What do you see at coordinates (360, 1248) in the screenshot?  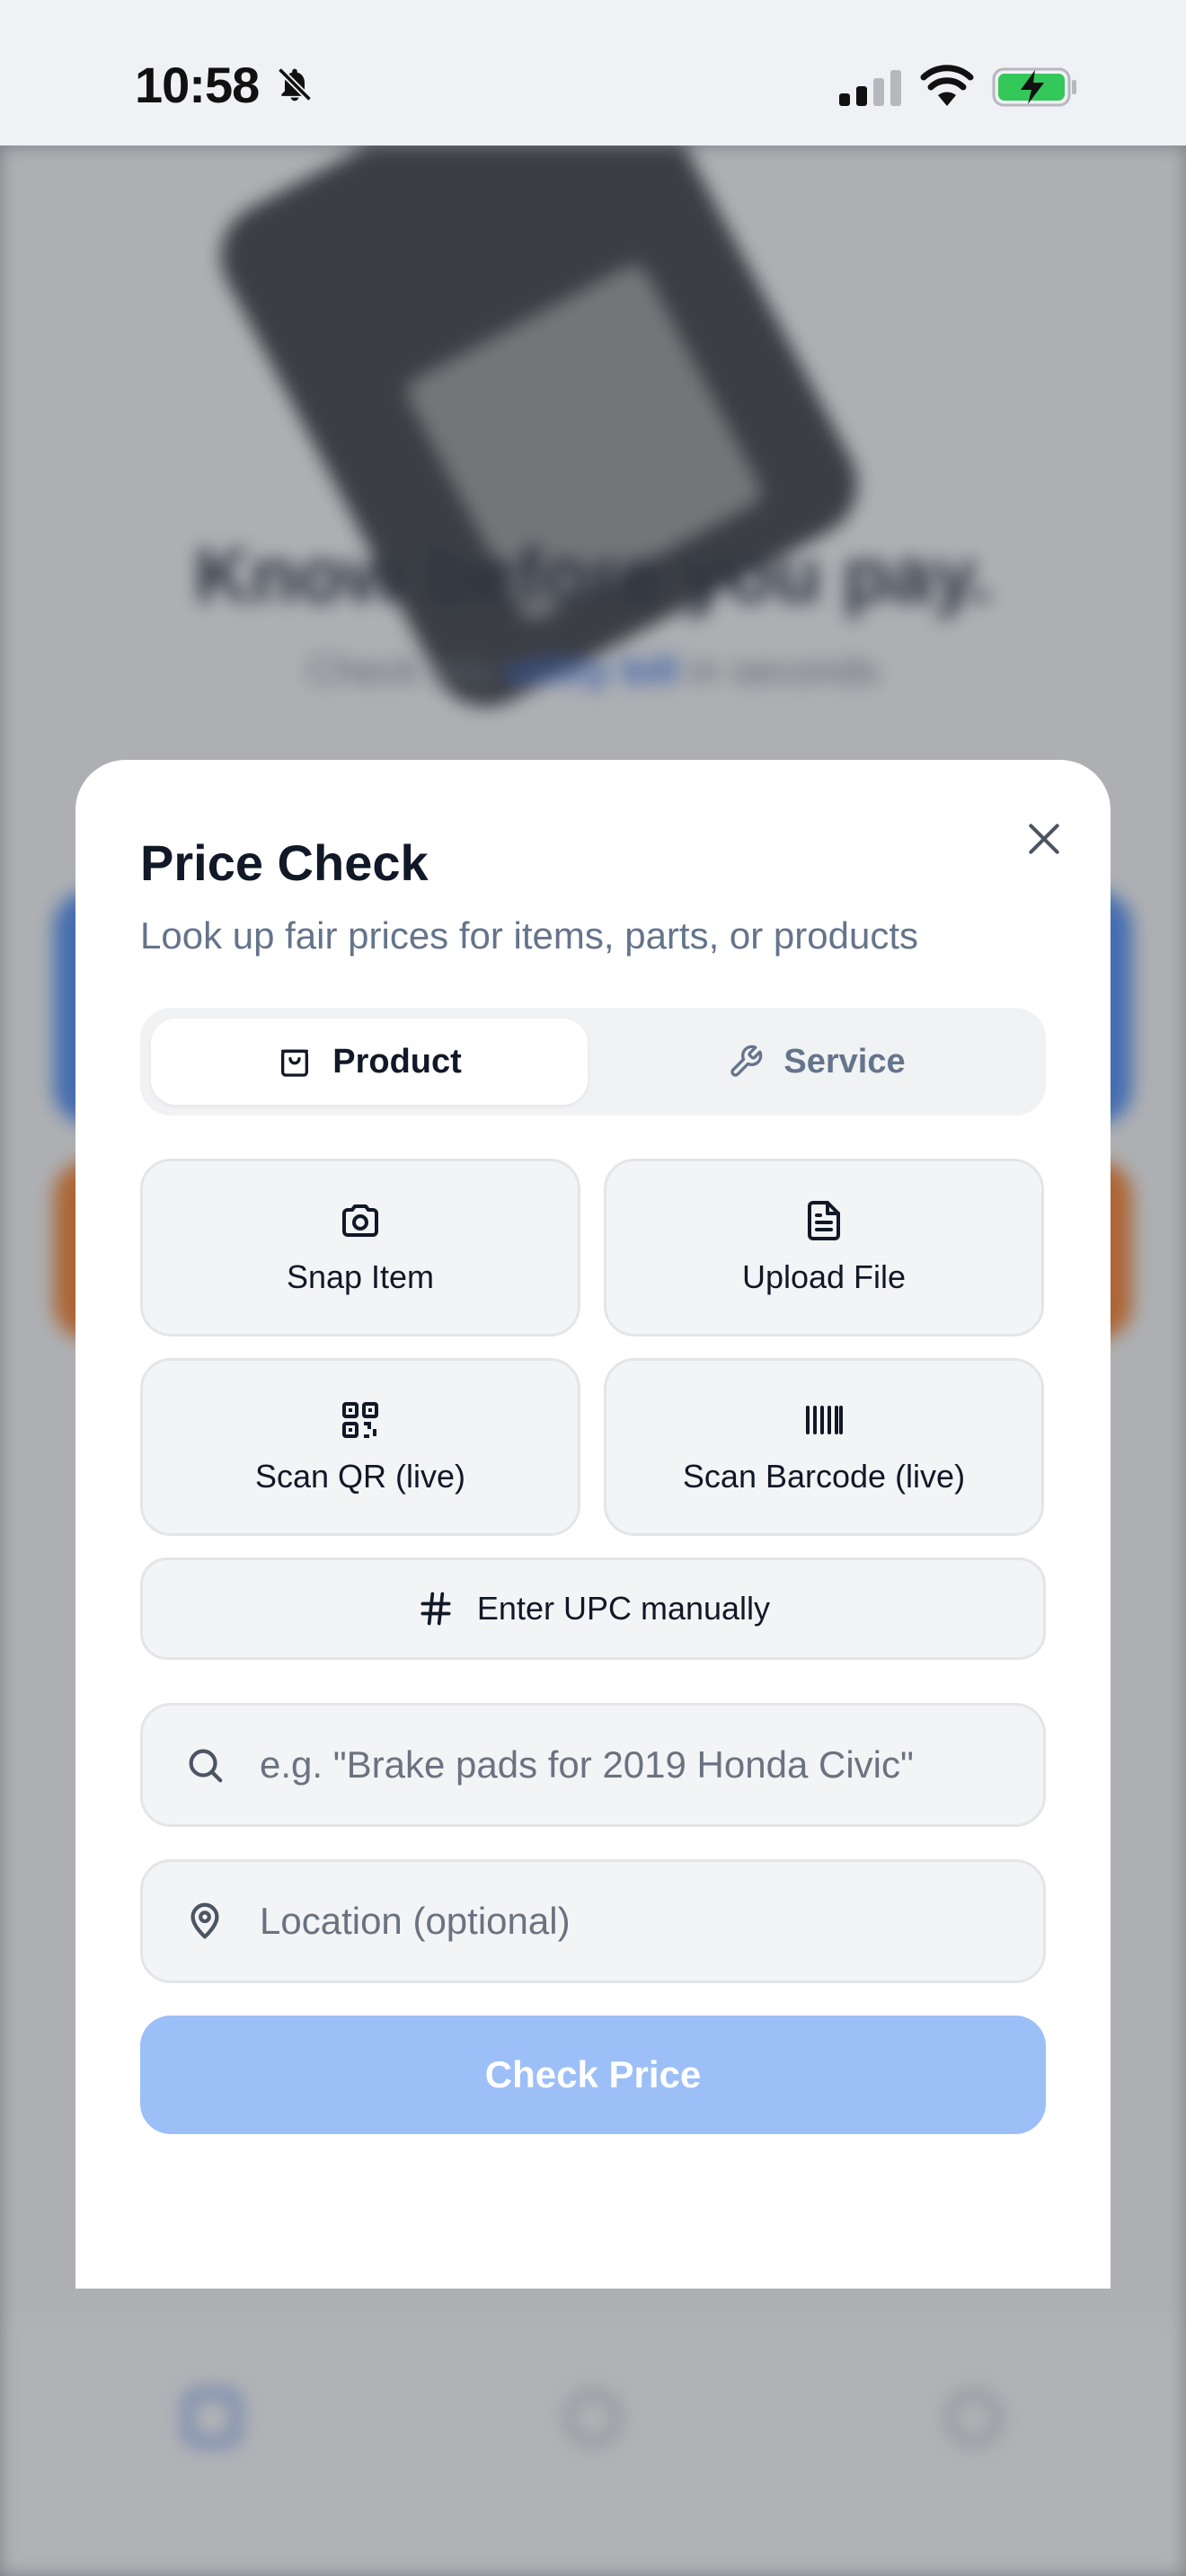 I see `snap-item-button: Snap Item` at bounding box center [360, 1248].